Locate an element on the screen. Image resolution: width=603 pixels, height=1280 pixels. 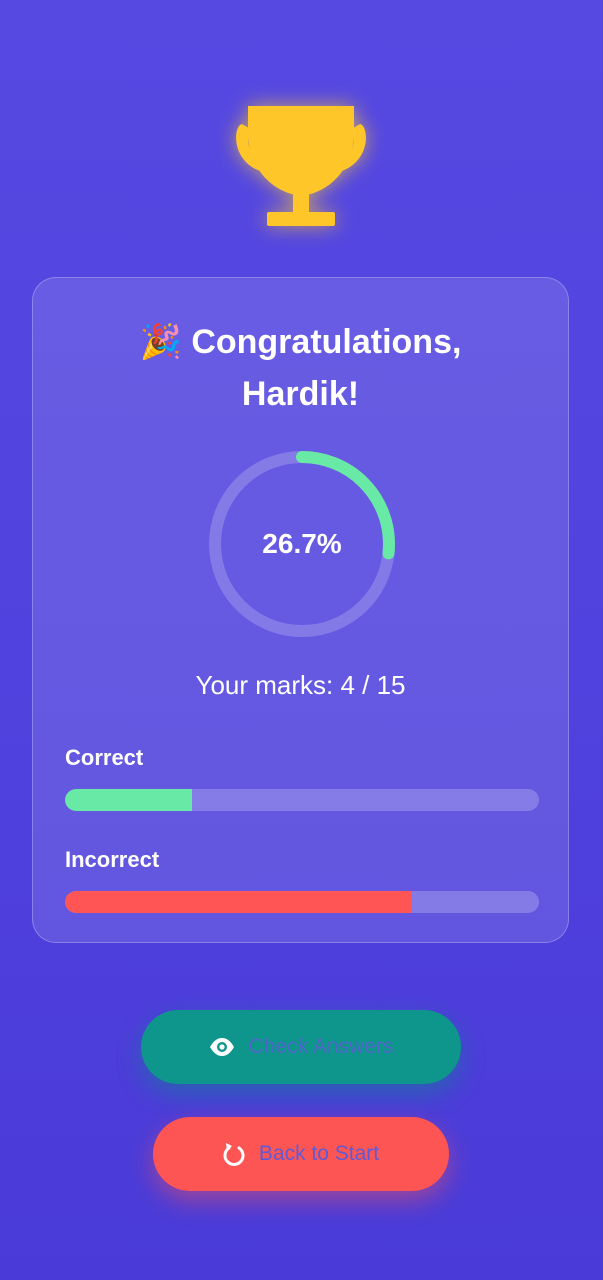
correct-bar-fill is located at coordinates (128, 800).